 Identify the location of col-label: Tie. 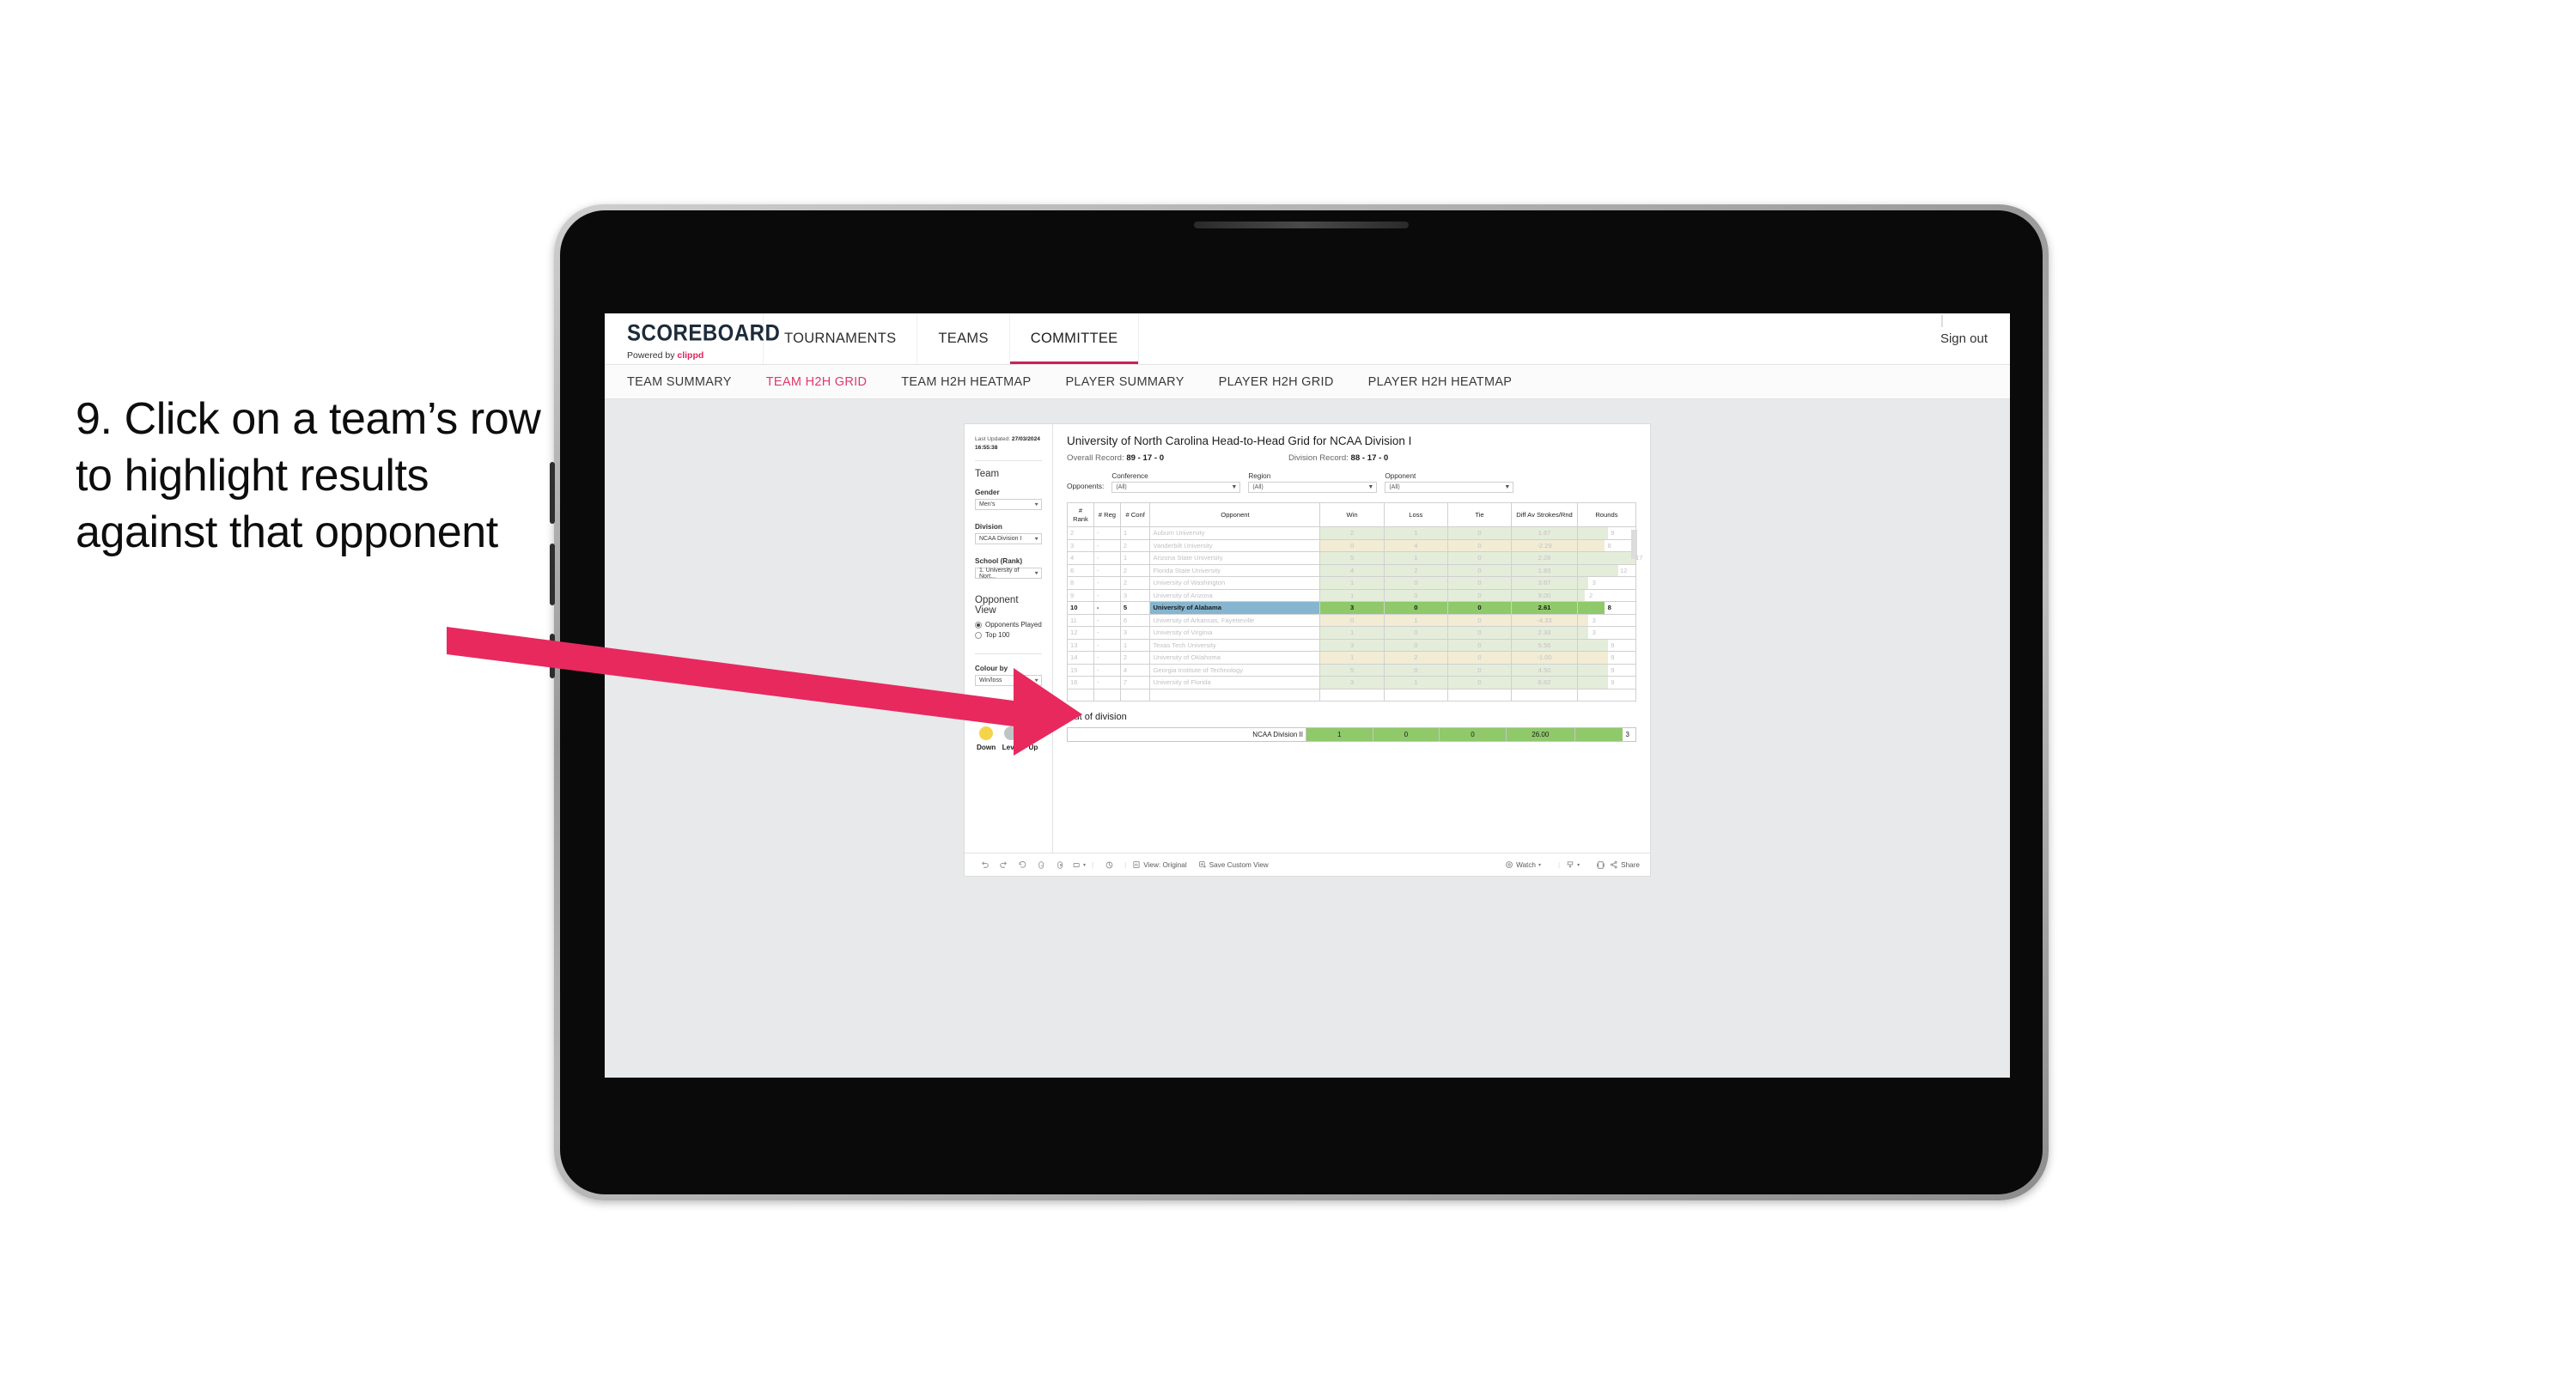
(1479, 514).